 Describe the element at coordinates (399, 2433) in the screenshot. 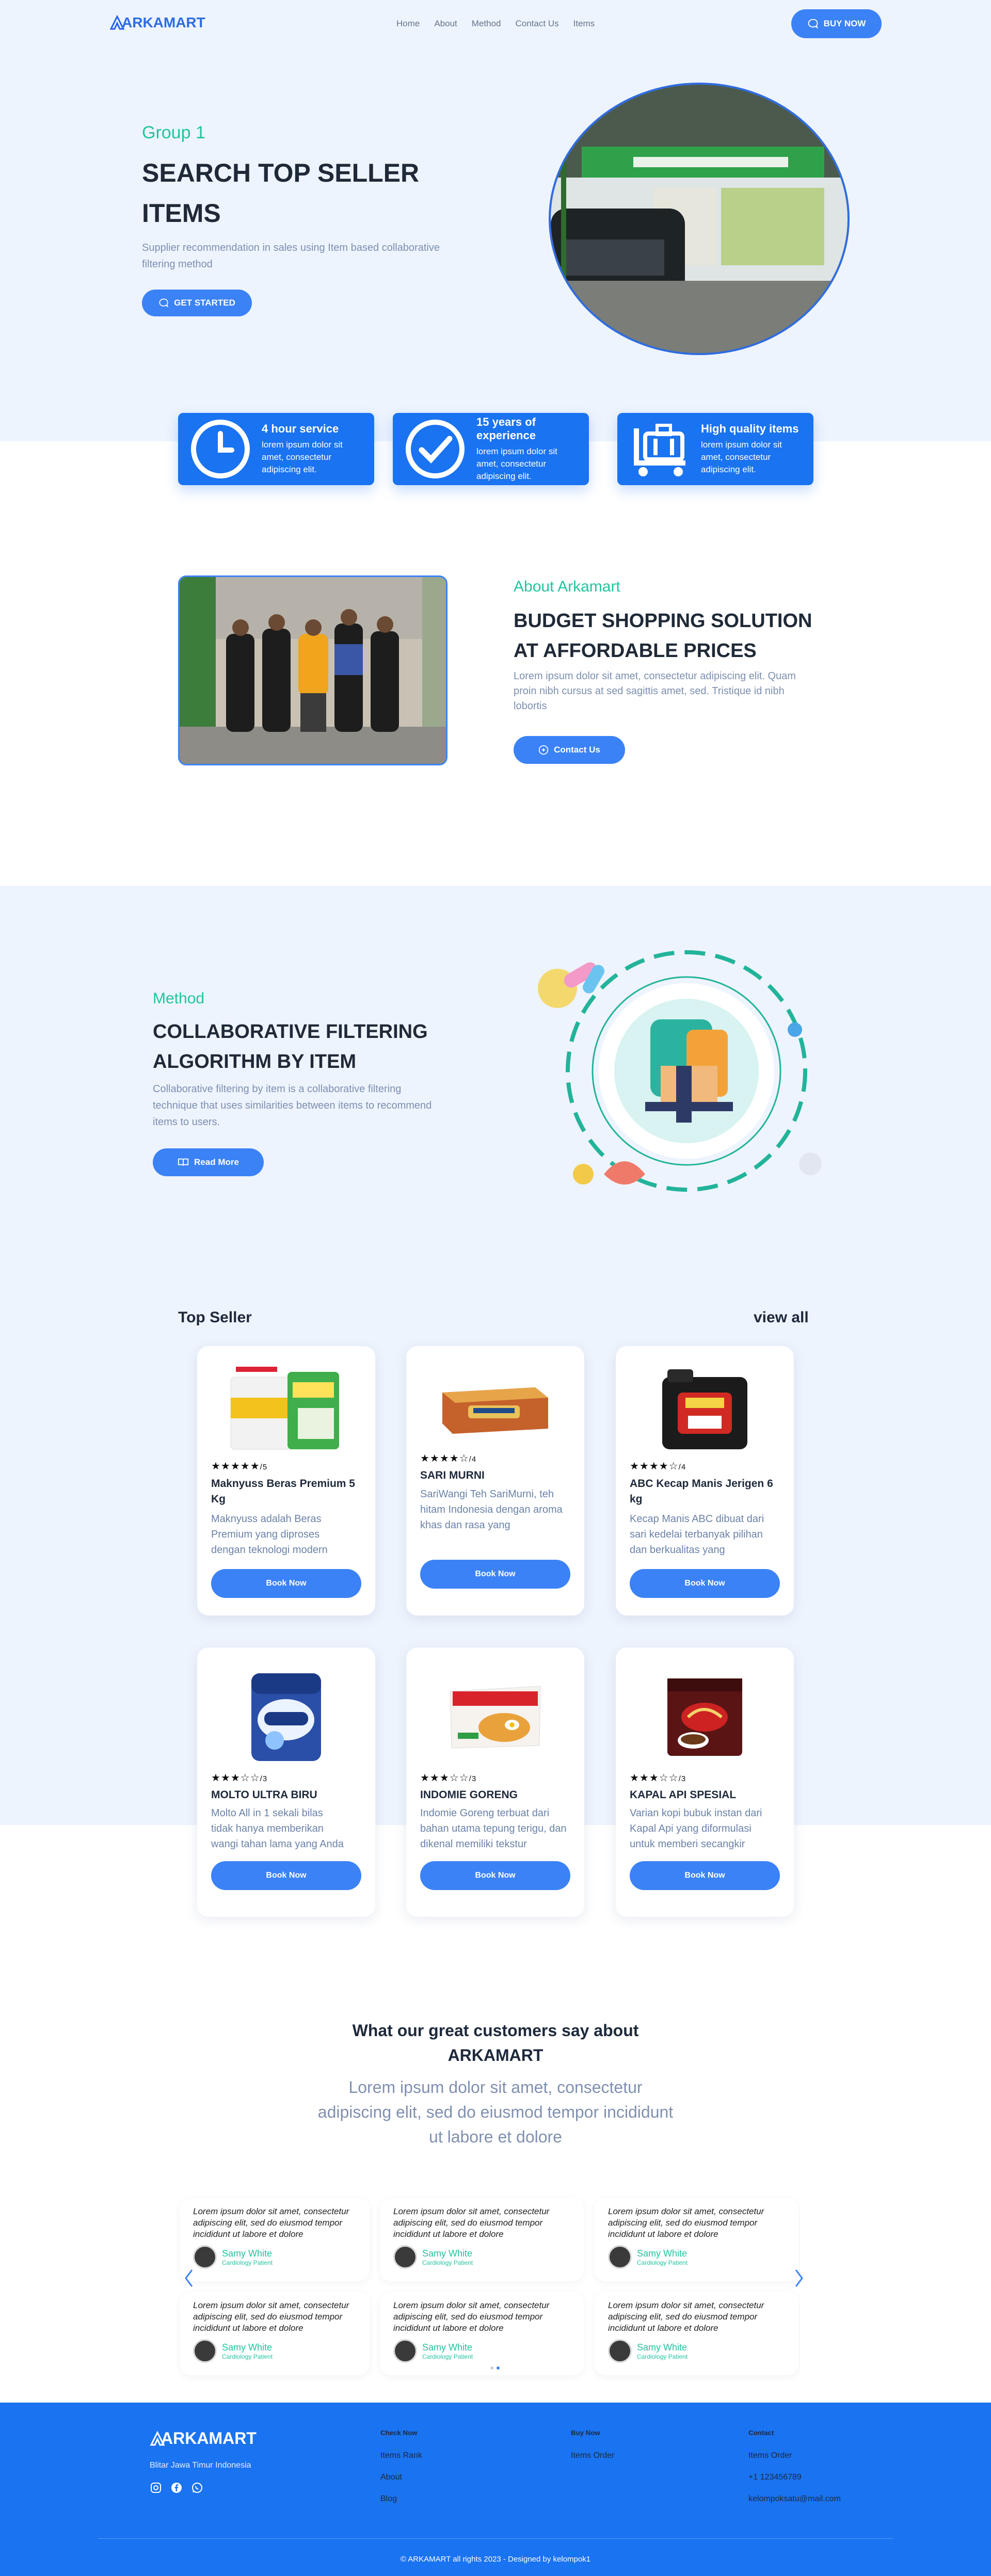

I see `footer-col-title: Check Now` at that location.